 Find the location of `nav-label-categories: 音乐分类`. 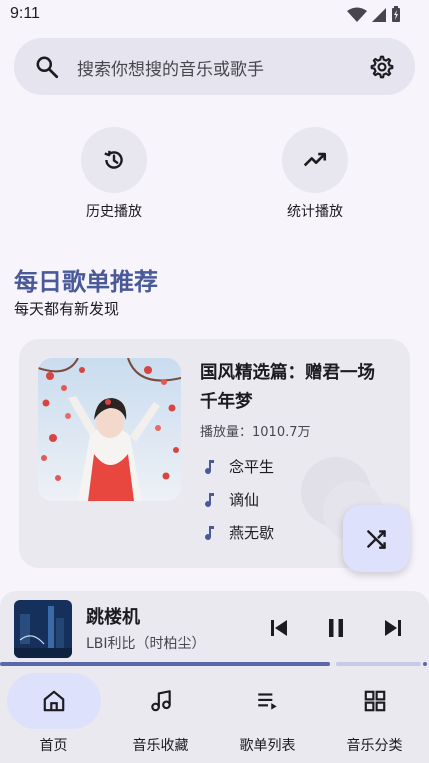

nav-label-categories: 音乐分类 is located at coordinates (374, 746).